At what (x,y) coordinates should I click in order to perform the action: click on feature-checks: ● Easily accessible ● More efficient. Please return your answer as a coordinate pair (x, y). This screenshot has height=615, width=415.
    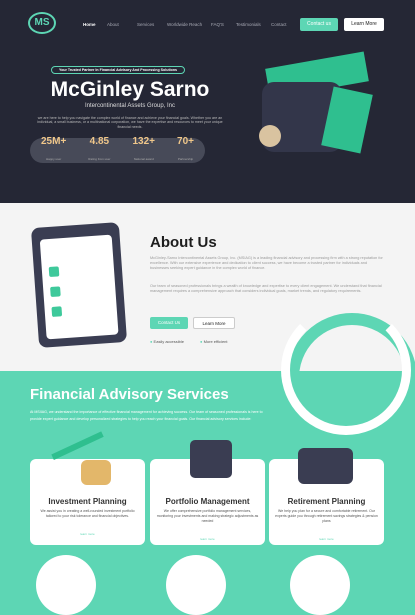
    Looking at the image, I should click on (189, 341).